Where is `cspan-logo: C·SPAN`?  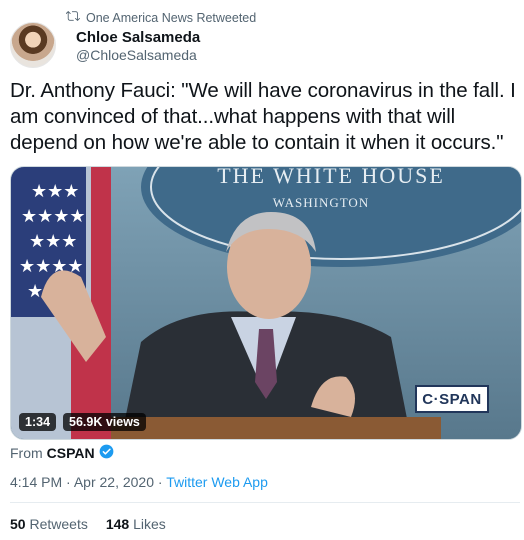 cspan-logo: C·SPAN is located at coordinates (452, 399).